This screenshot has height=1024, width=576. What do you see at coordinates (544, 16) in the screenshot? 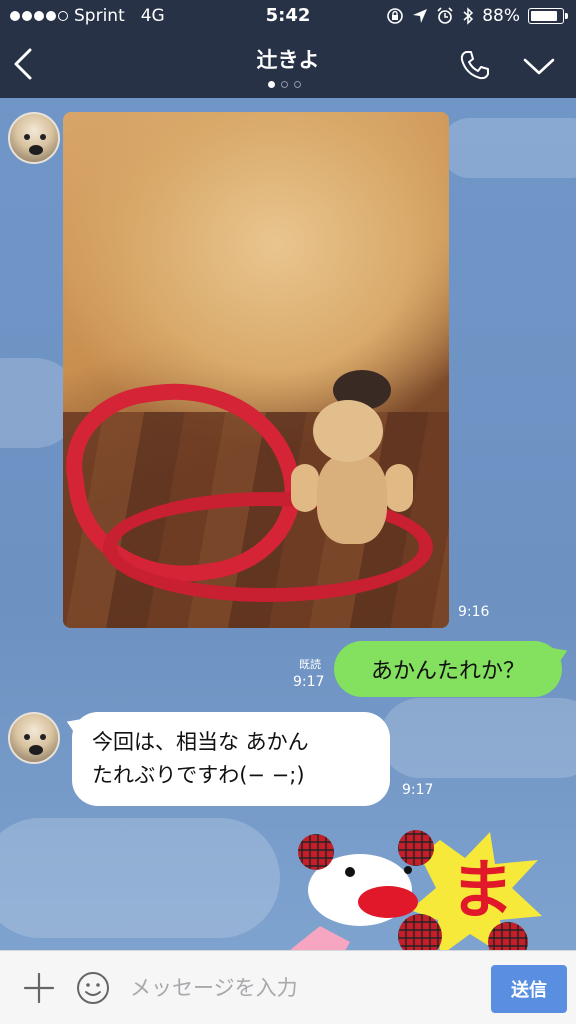
I see `battery-fill` at bounding box center [544, 16].